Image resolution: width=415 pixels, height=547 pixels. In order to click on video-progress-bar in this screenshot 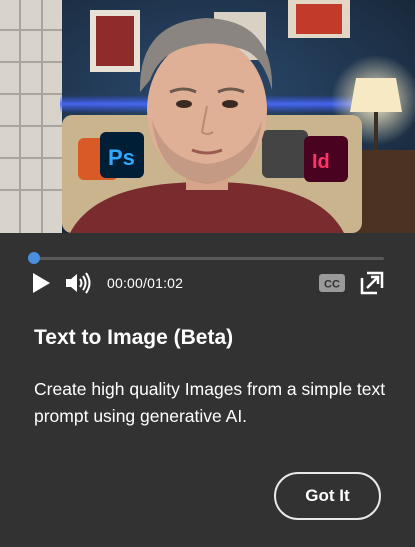, I will do `click(209, 258)`.